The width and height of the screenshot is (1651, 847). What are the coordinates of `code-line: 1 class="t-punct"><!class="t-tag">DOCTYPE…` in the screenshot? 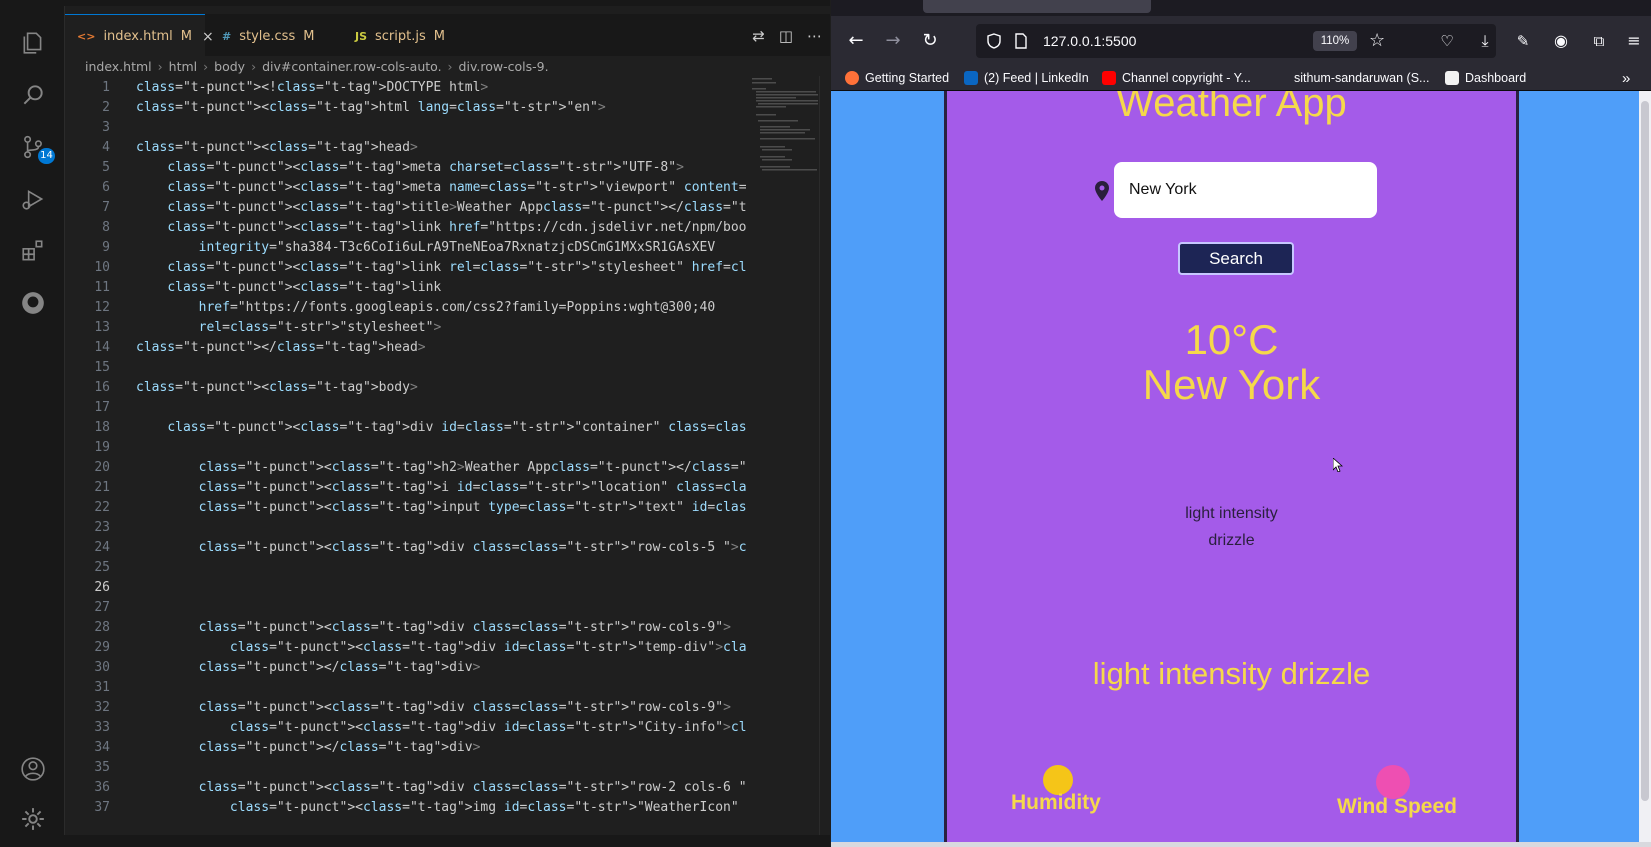 It's located at (405, 88).